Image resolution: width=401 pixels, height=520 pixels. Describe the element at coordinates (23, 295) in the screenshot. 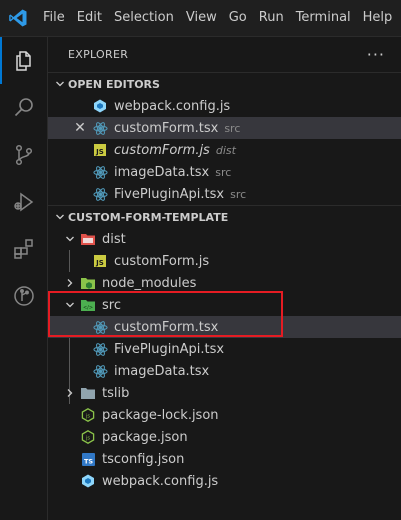

I see `git-graph-icon` at that location.